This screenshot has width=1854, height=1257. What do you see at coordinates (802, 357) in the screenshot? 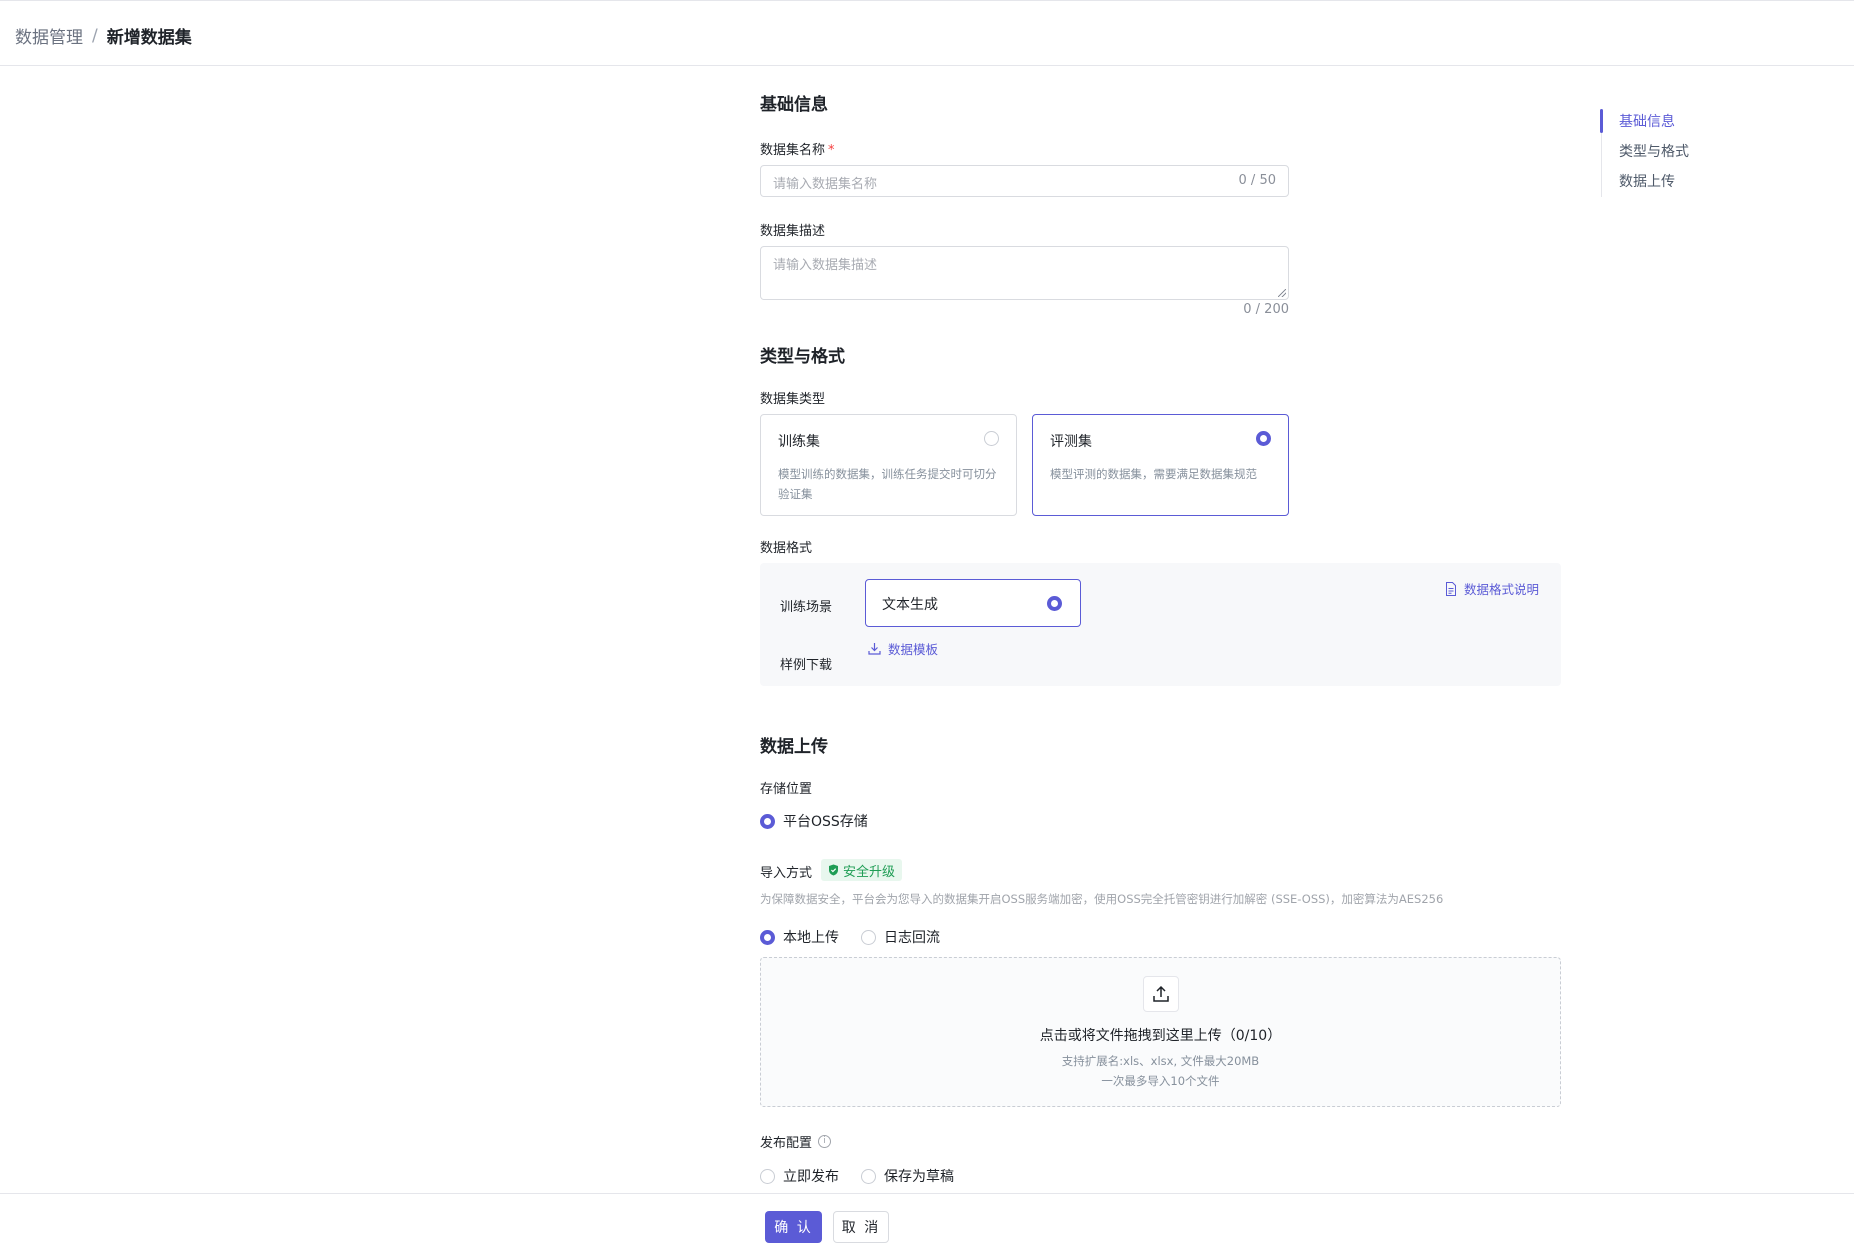
I see `section-title-type-format: 类型与格式` at bounding box center [802, 357].